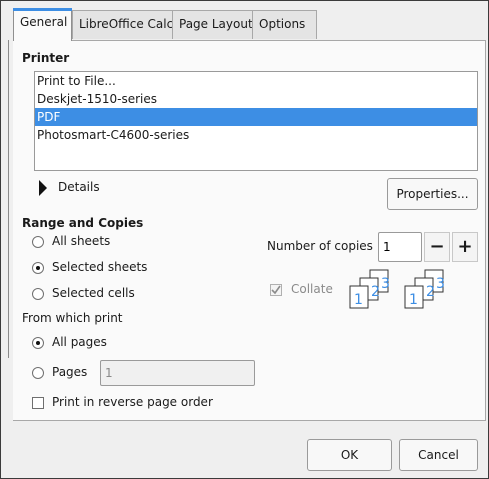 Image resolution: width=489 pixels, height=479 pixels. Describe the element at coordinates (70, 372) in the screenshot. I see `pages-label: Pages` at that location.